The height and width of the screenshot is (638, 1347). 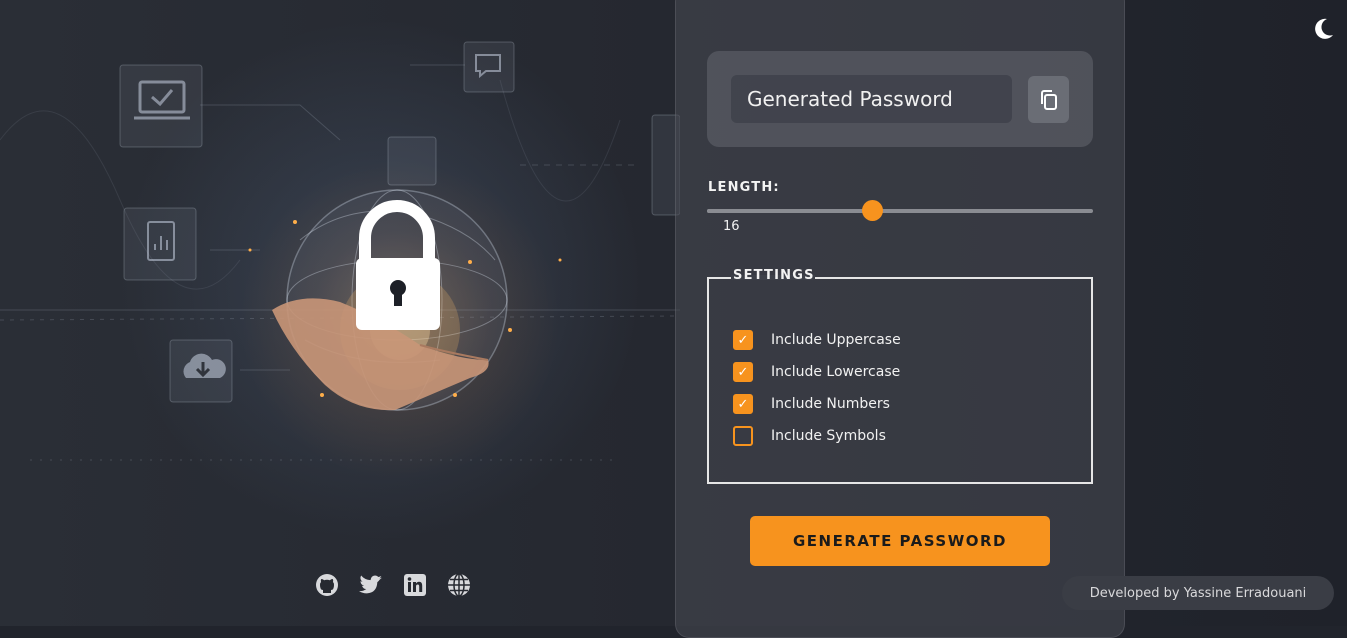 I want to click on length-slider, so click(x=900, y=210).